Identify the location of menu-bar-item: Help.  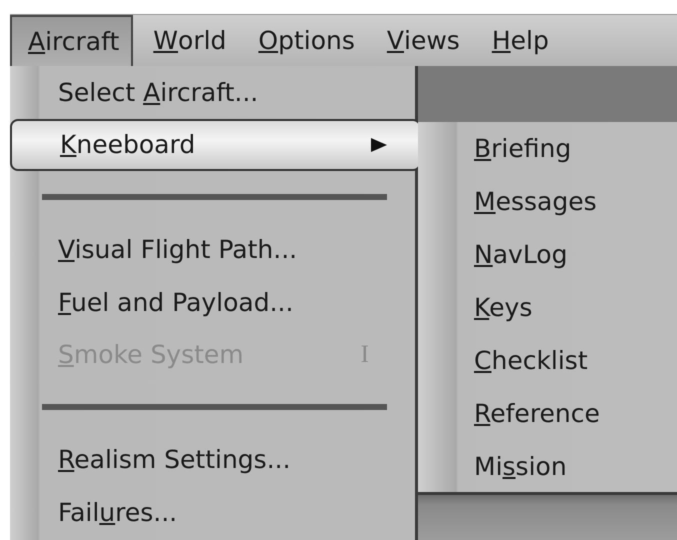
(518, 40).